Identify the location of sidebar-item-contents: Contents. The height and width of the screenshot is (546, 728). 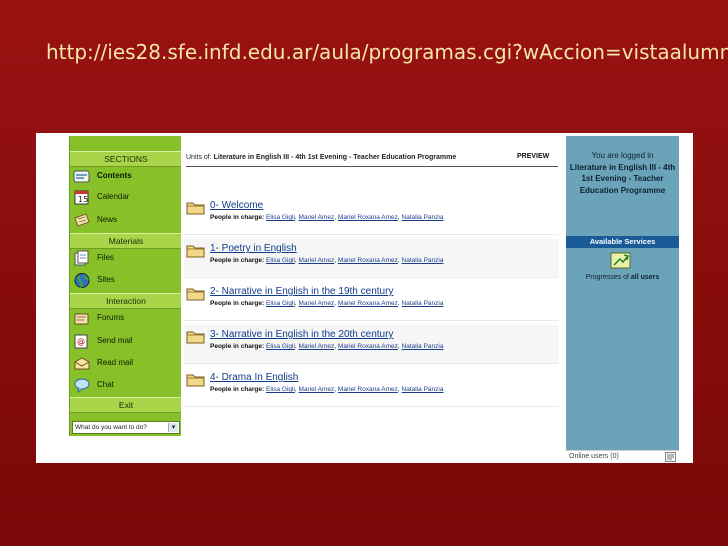
(126, 177).